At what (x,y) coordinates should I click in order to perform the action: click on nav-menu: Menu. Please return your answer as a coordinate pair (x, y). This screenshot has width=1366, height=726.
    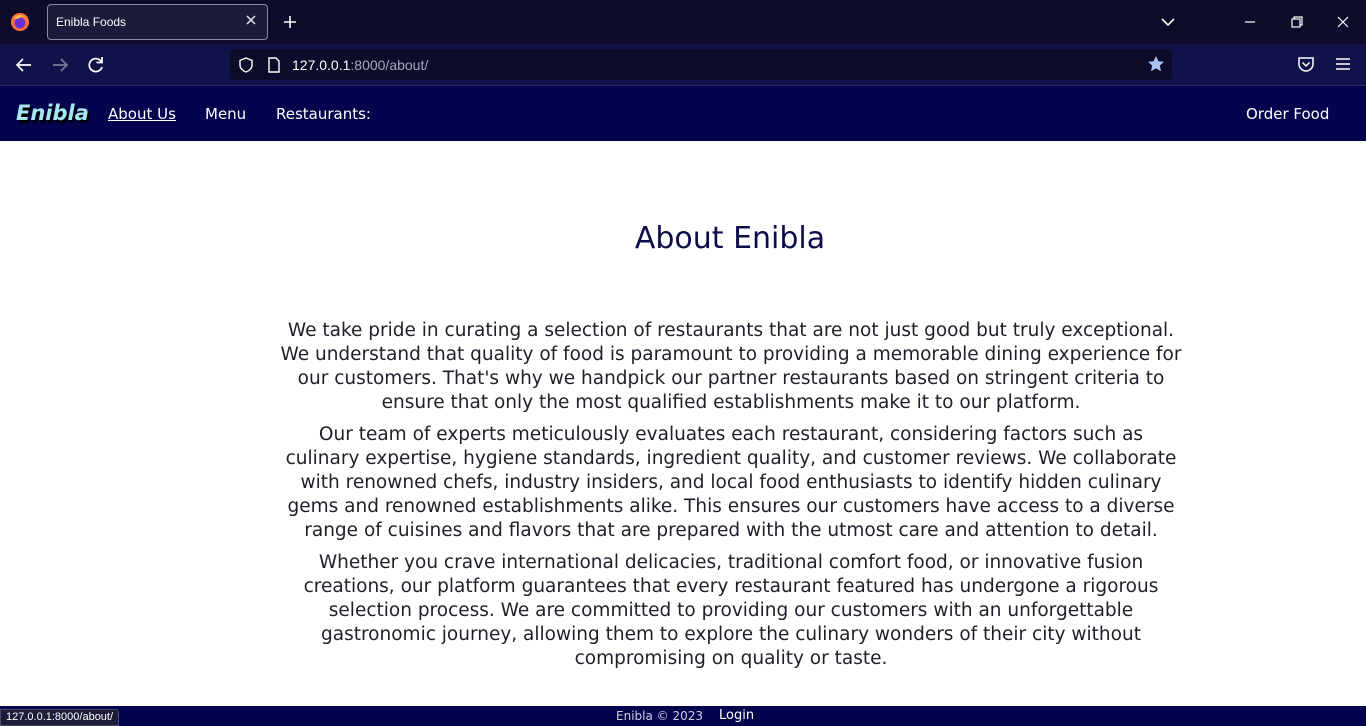
    Looking at the image, I should click on (225, 114).